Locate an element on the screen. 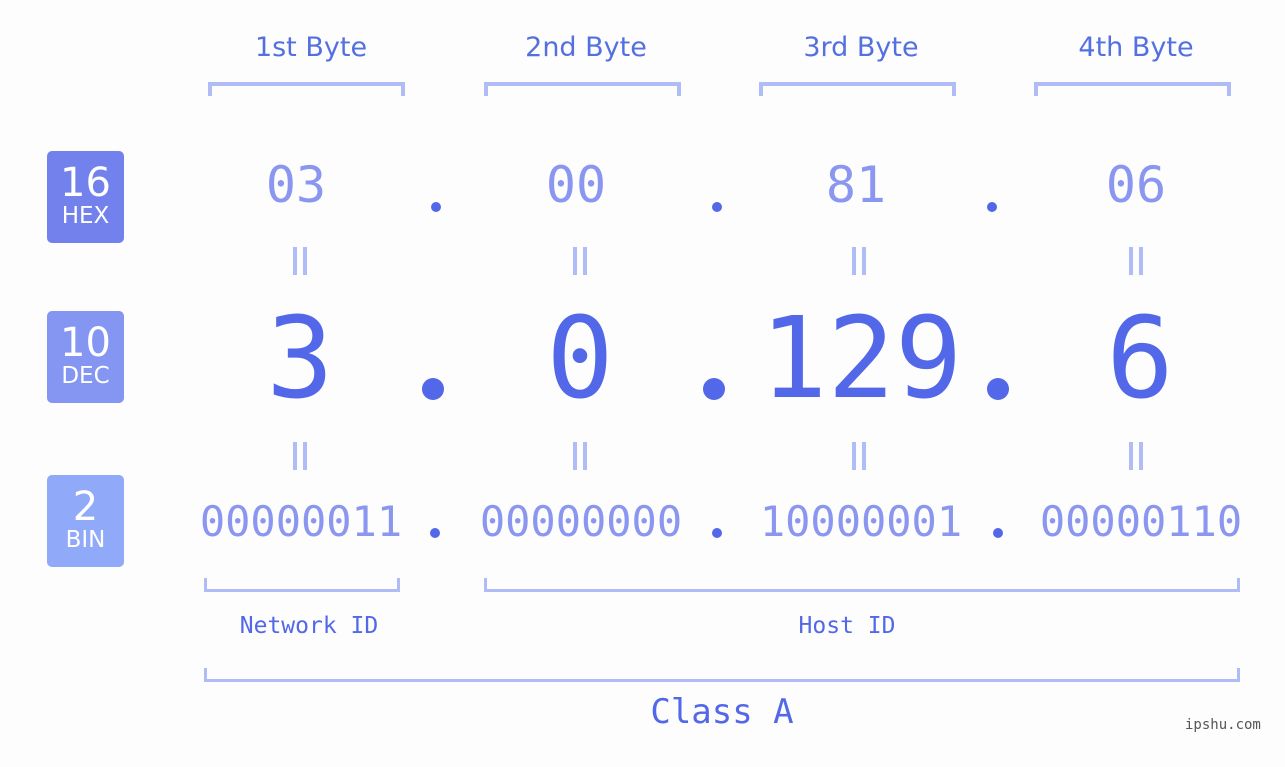 Image resolution: width=1285 pixels, height=767 pixels. class-bracket is located at coordinates (722, 675).